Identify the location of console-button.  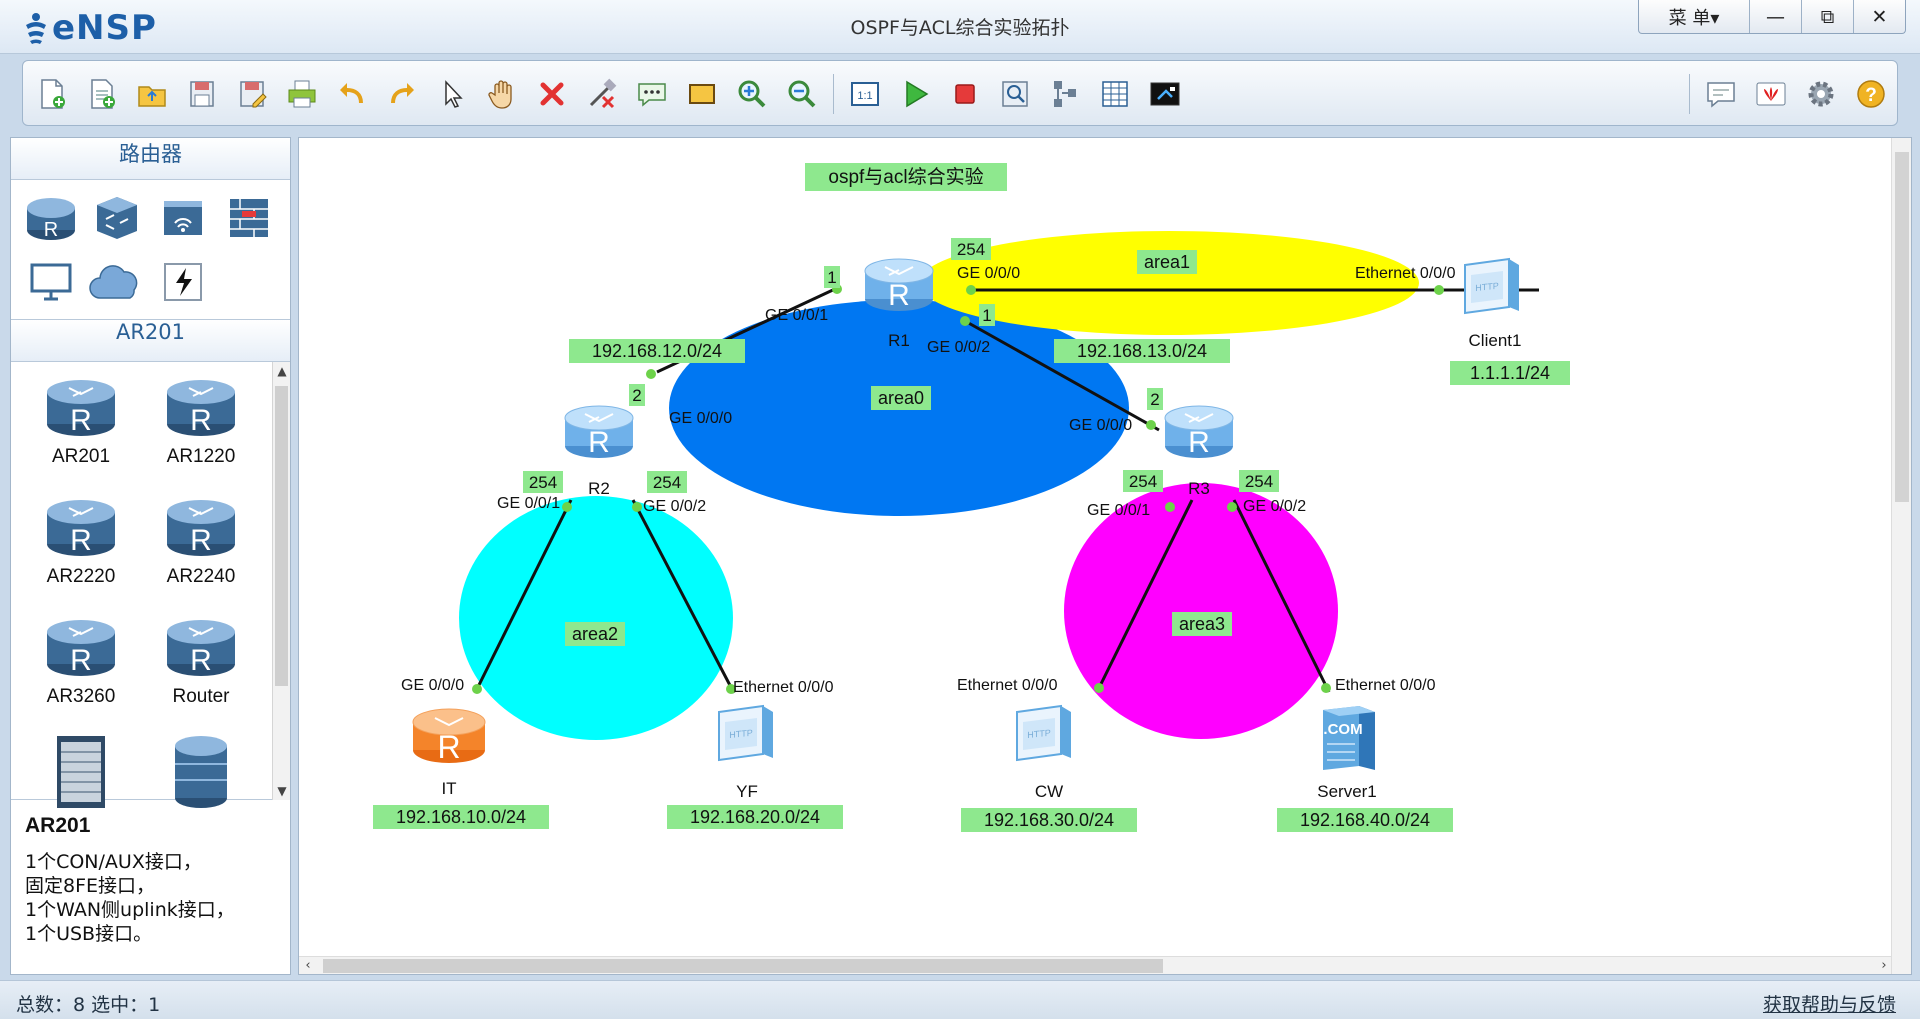
(1165, 94).